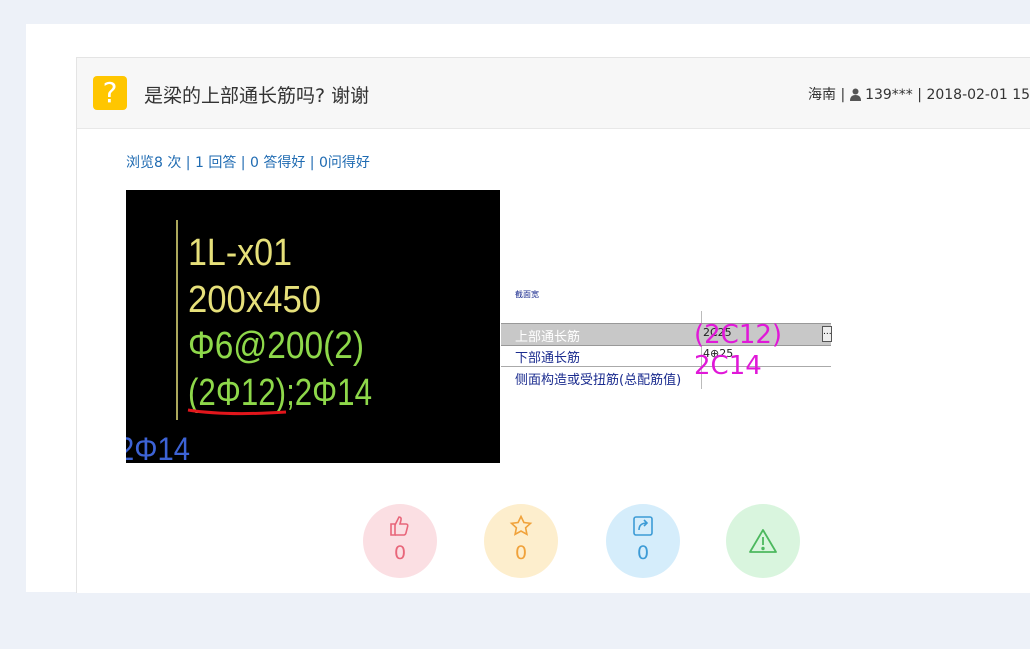 Image resolution: width=1030 pixels, height=649 pixels. Describe the element at coordinates (527, 294) in the screenshot. I see `property-row-width: 截面宽` at that location.